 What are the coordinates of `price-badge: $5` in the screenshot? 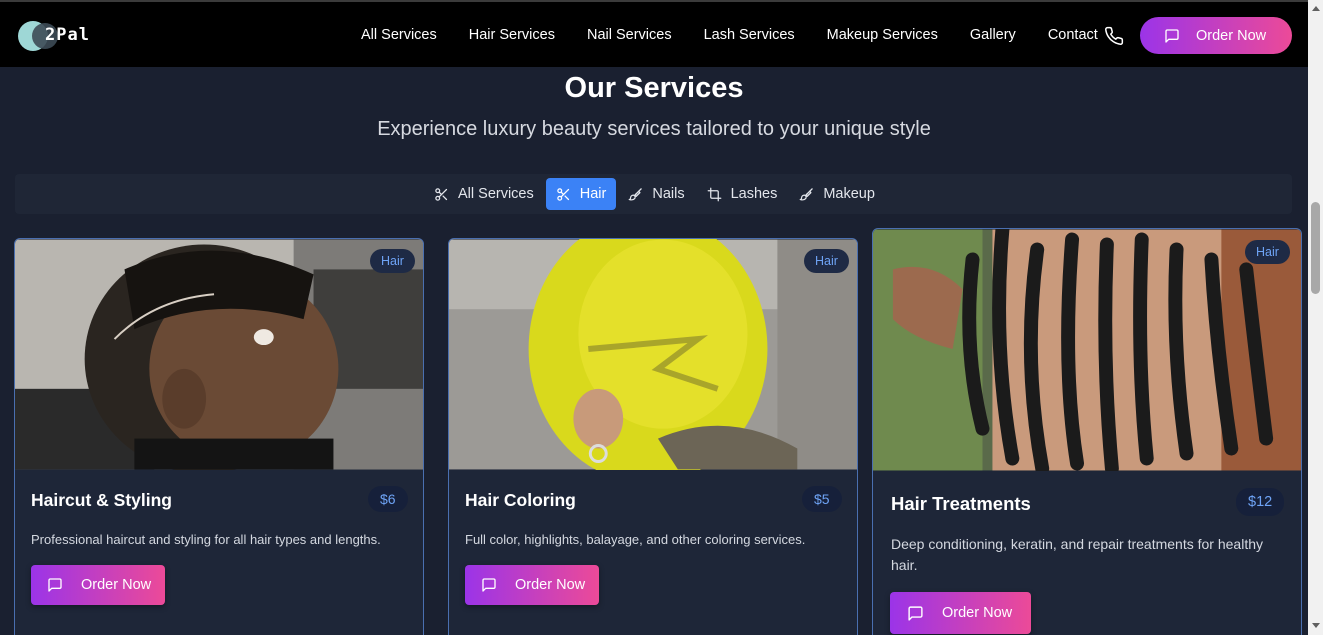 It's located at (822, 499).